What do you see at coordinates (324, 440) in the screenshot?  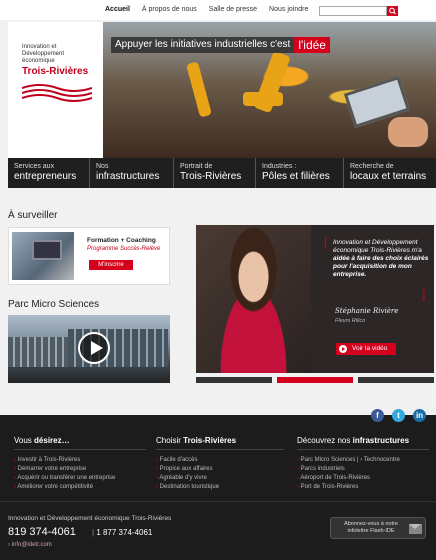 I see `heading-part: Découvrez nos` at bounding box center [324, 440].